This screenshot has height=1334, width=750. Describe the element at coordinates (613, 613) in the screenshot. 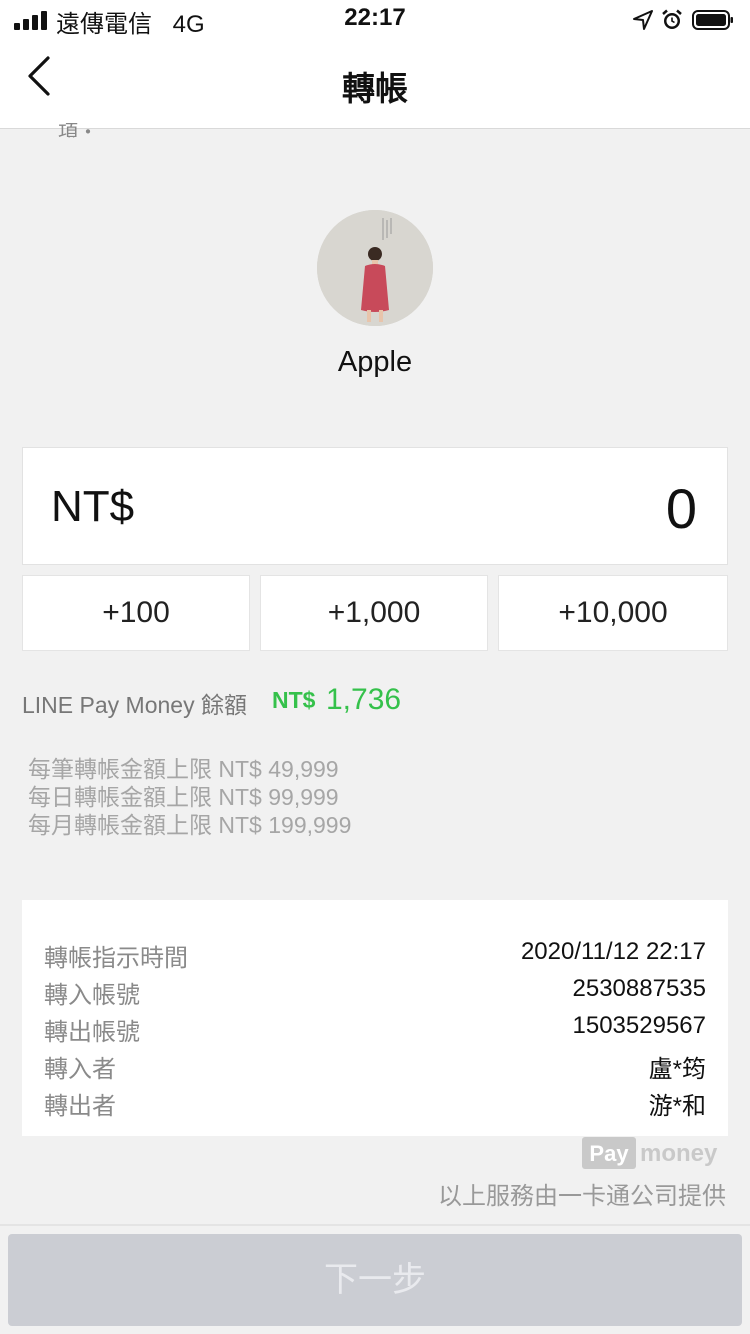

I see `add-10000-button: +10,000` at that location.